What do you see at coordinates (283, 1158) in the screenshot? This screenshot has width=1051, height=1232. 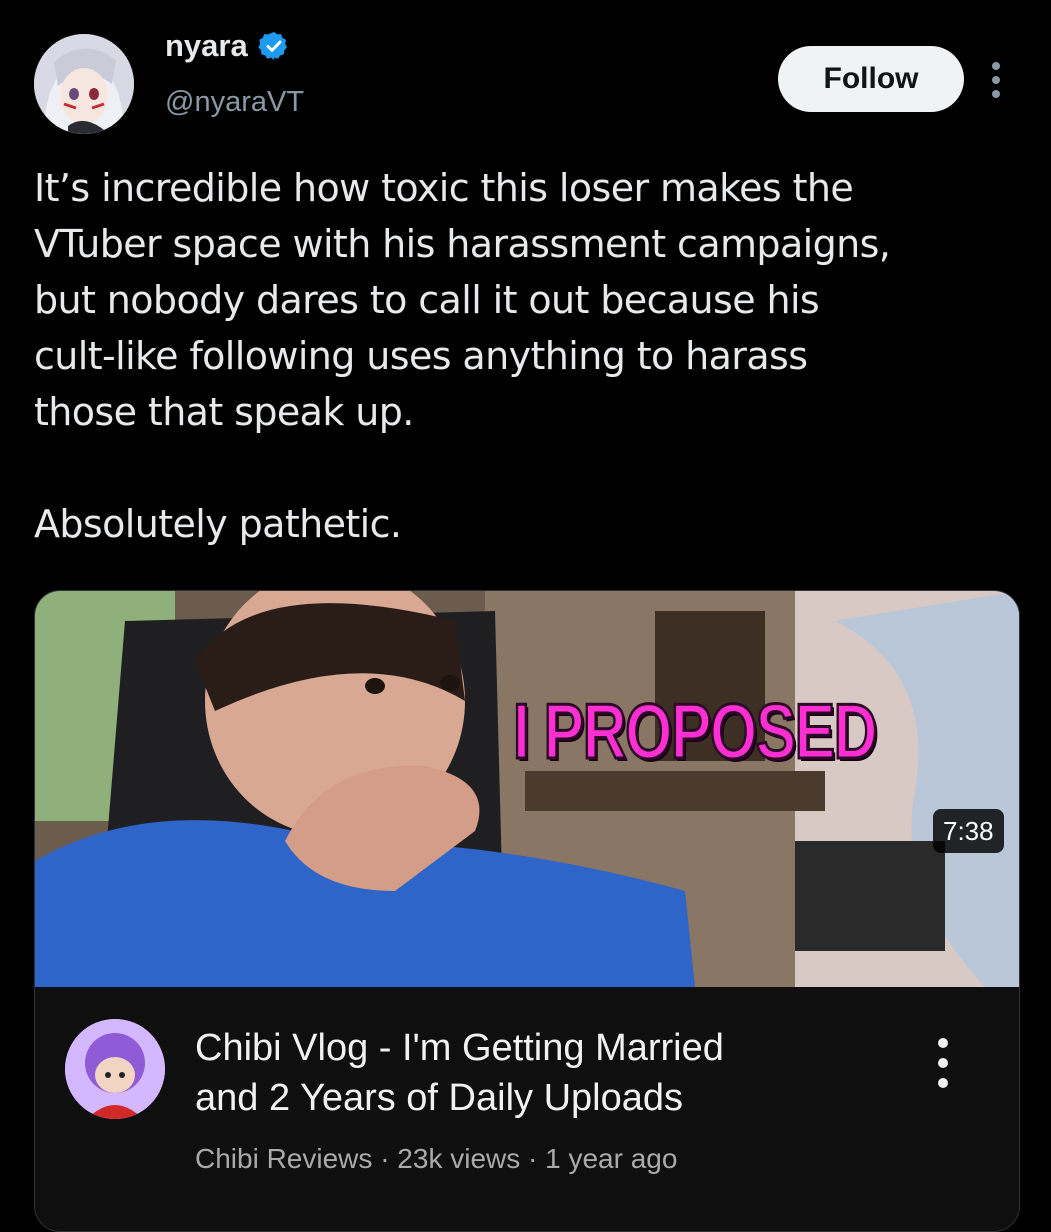 I see `channel-name: Chibi Reviews` at bounding box center [283, 1158].